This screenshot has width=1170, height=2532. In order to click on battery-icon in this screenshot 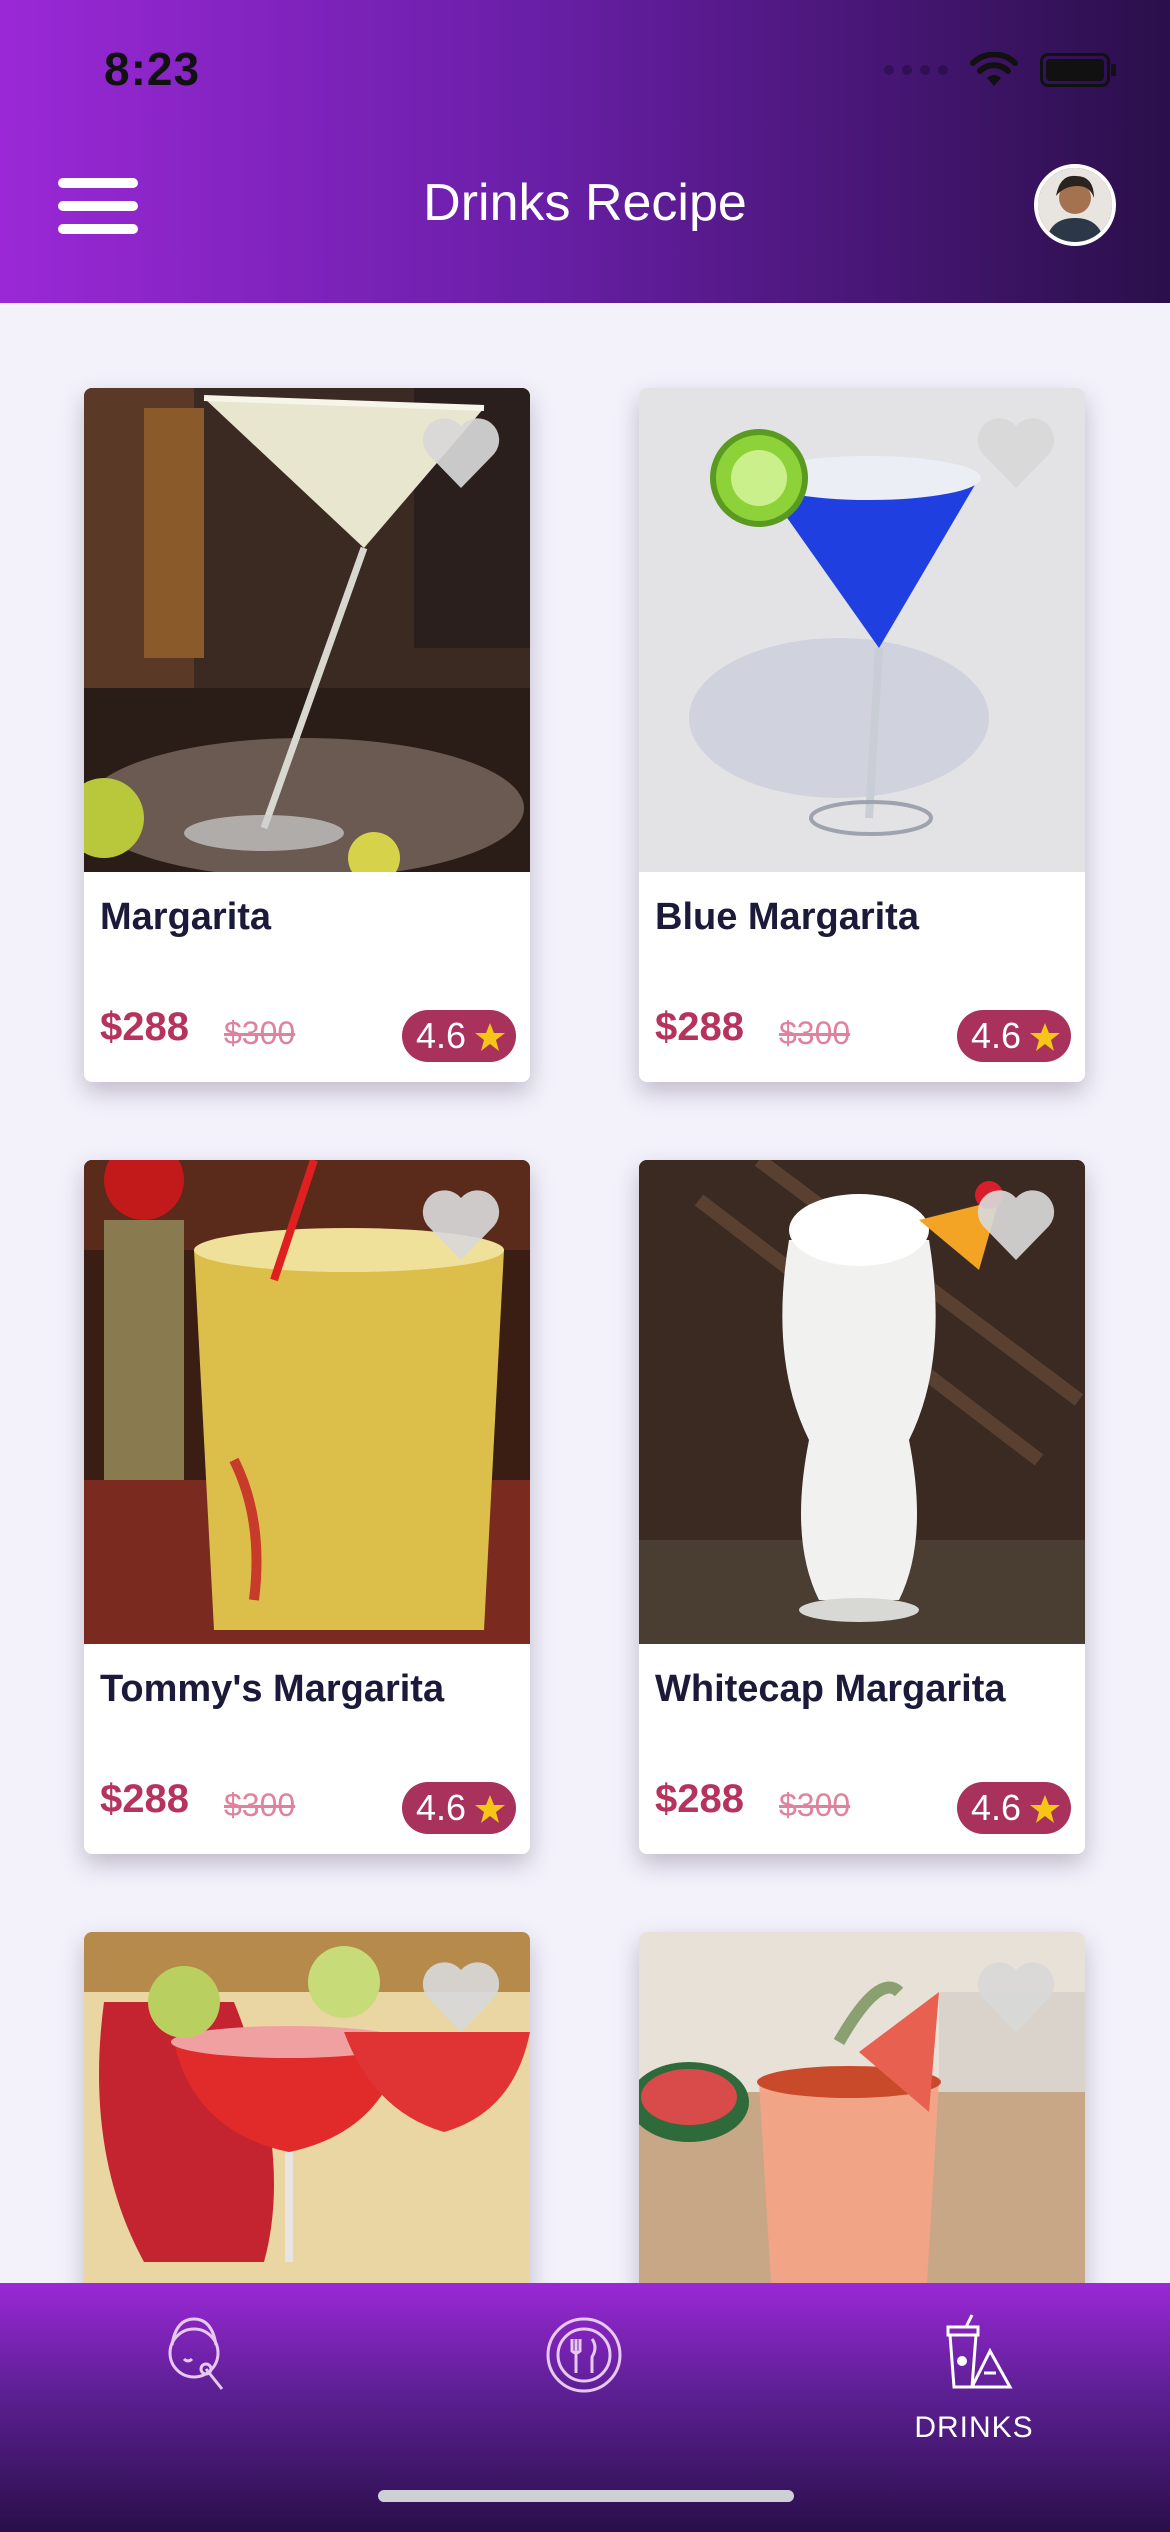, I will do `click(1078, 70)`.